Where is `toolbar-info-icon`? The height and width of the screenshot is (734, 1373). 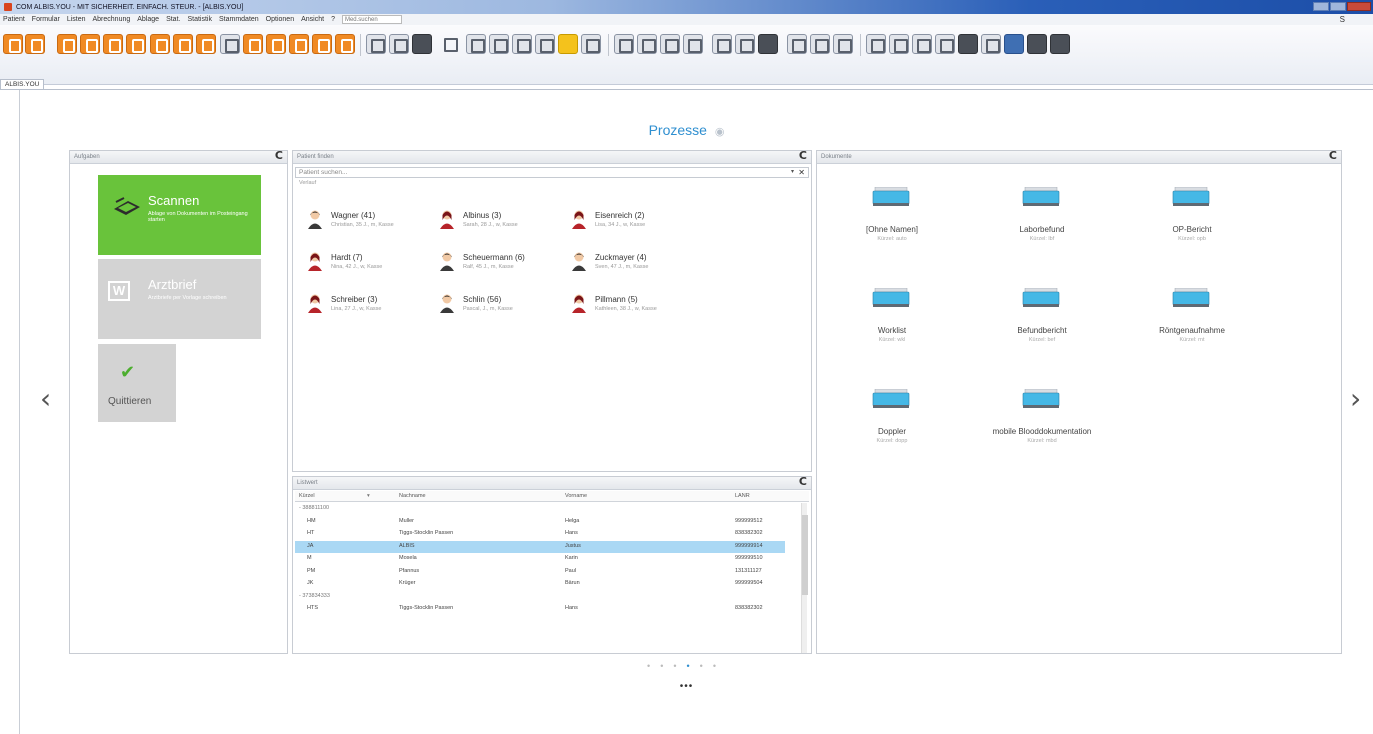 toolbar-info-icon is located at coordinates (322, 44).